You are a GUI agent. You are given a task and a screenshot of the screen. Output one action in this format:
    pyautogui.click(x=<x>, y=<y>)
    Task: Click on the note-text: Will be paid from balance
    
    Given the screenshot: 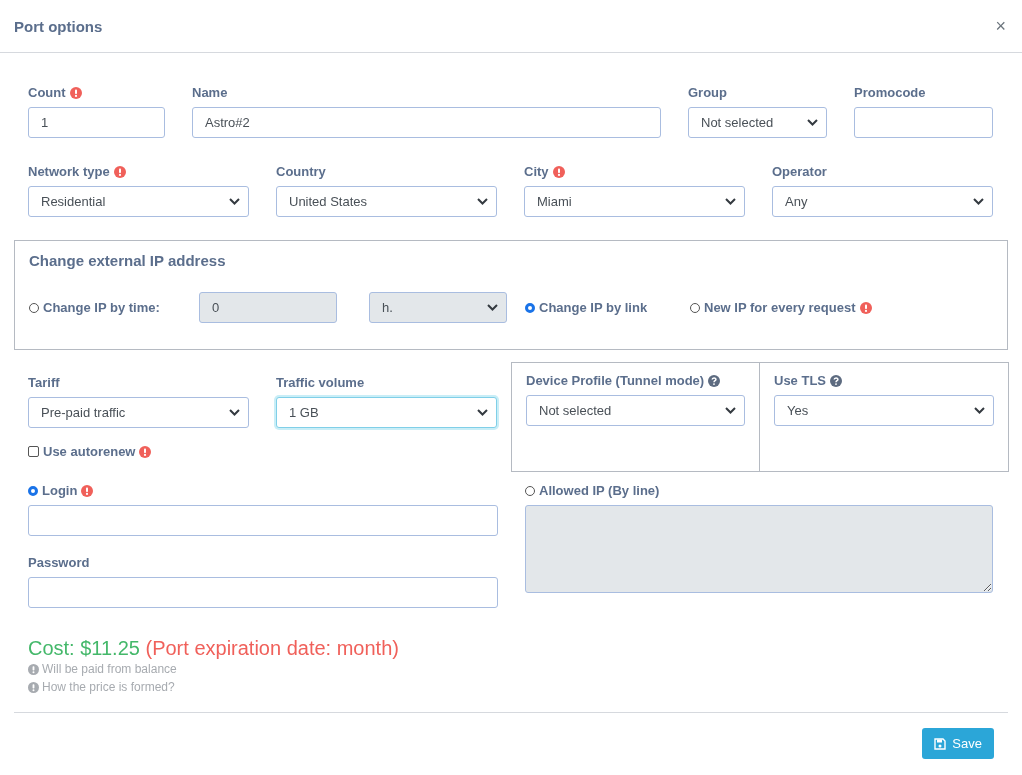 What is the action you would take?
    pyautogui.click(x=109, y=669)
    